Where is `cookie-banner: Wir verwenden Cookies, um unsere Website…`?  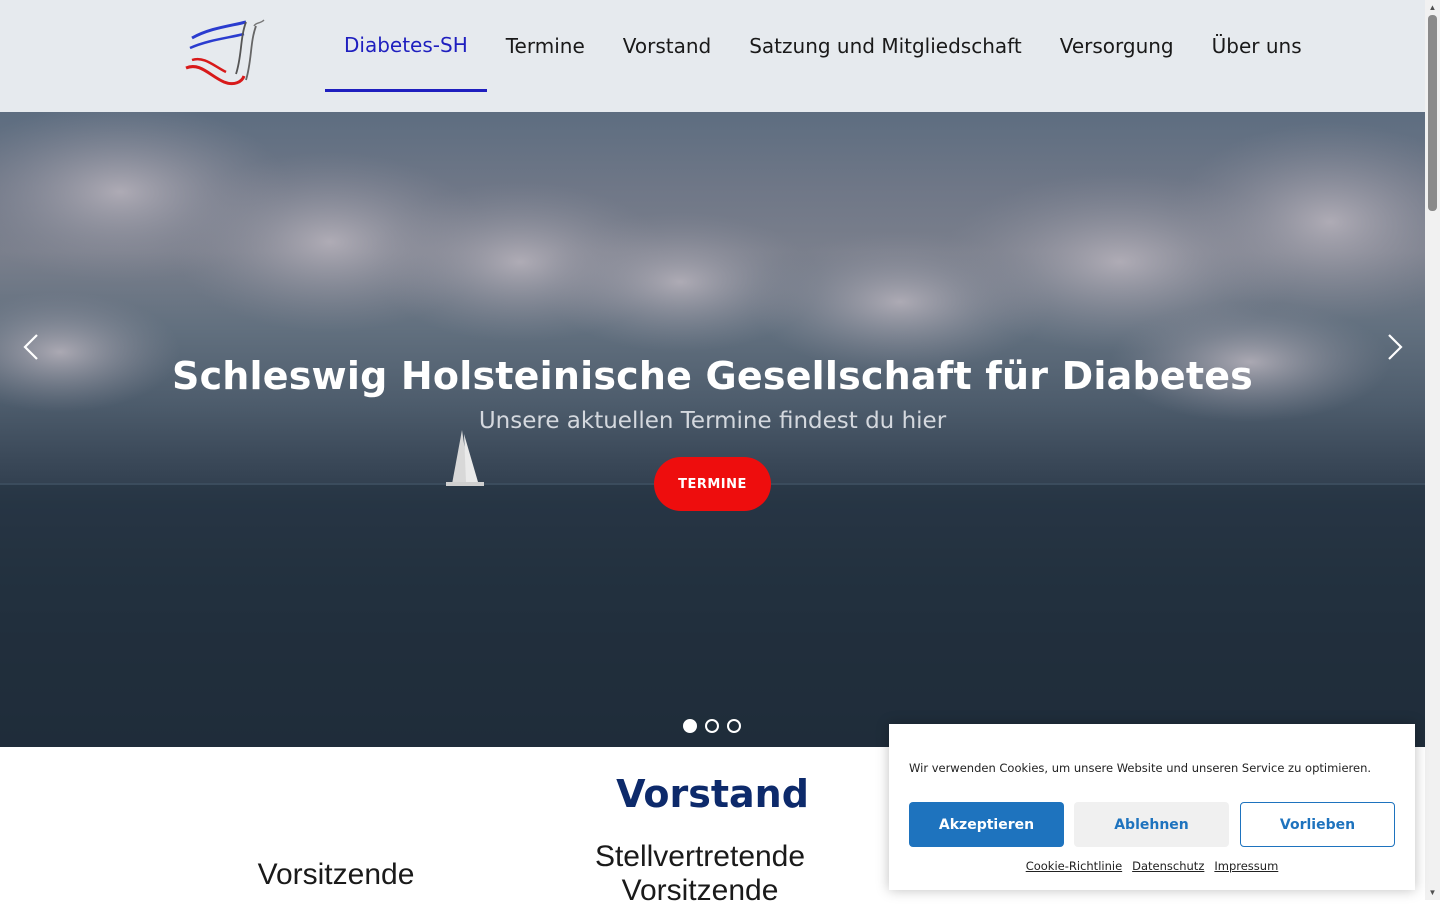 cookie-banner: Wir verwenden Cookies, um unsere Website… is located at coordinates (1152, 807).